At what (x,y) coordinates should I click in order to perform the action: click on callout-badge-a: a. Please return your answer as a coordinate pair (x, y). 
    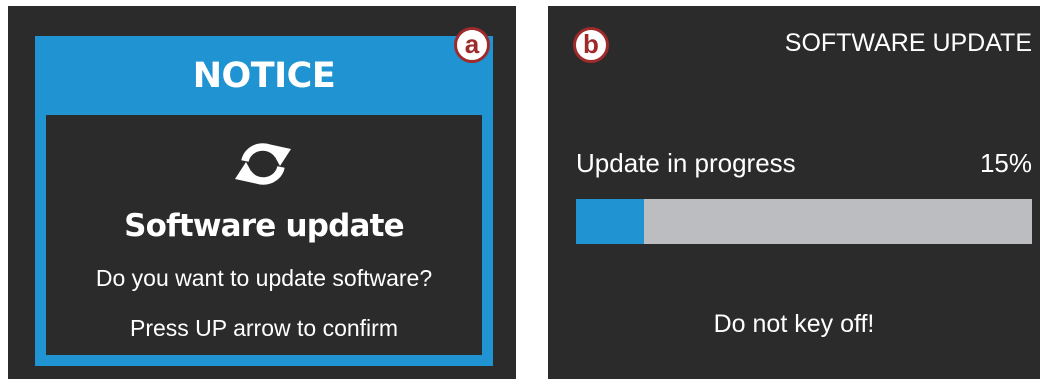
    Looking at the image, I should click on (472, 45).